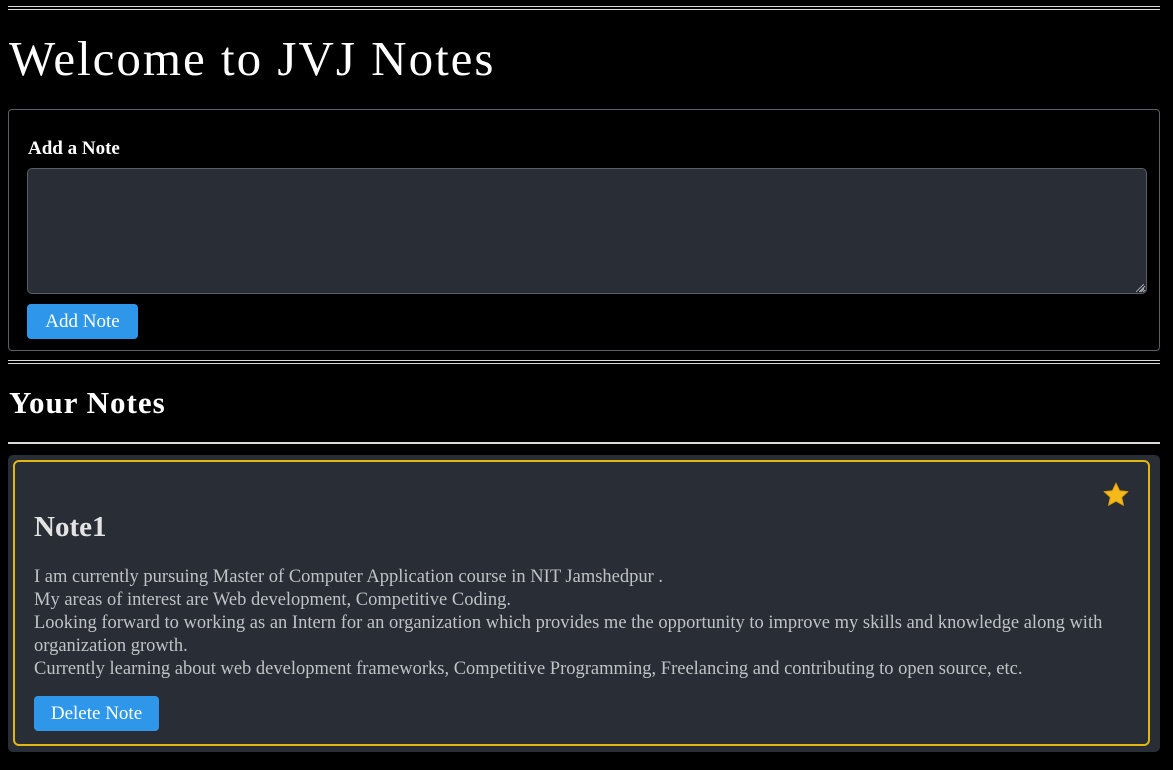 The image size is (1173, 770). I want to click on top-divider, so click(584, 8).